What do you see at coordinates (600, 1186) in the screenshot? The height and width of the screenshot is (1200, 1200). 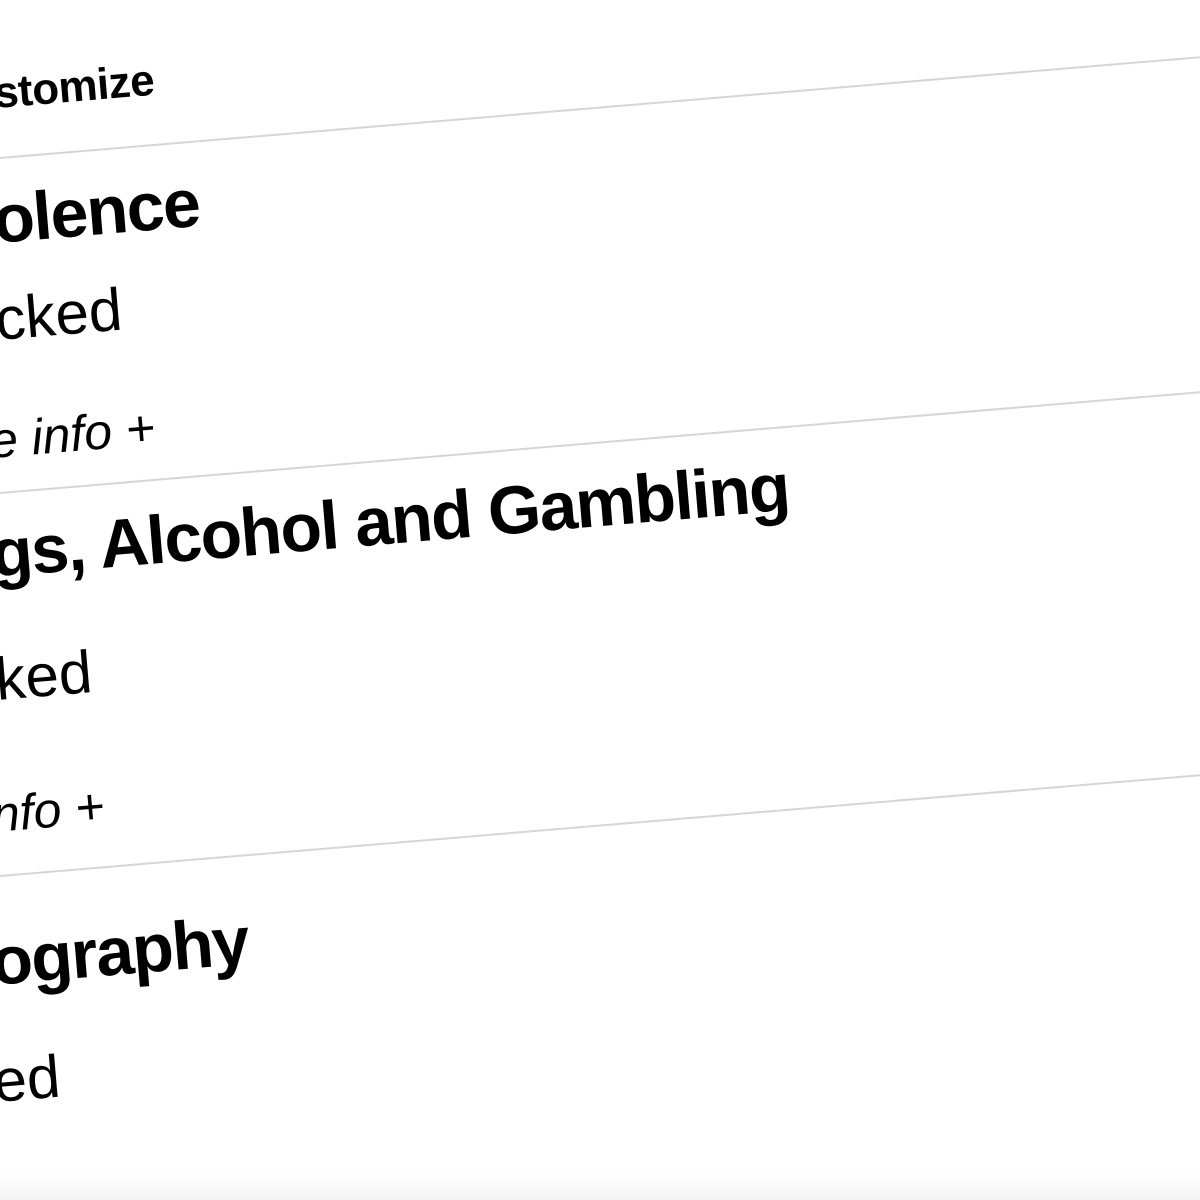 I see `bottom-fade` at bounding box center [600, 1186].